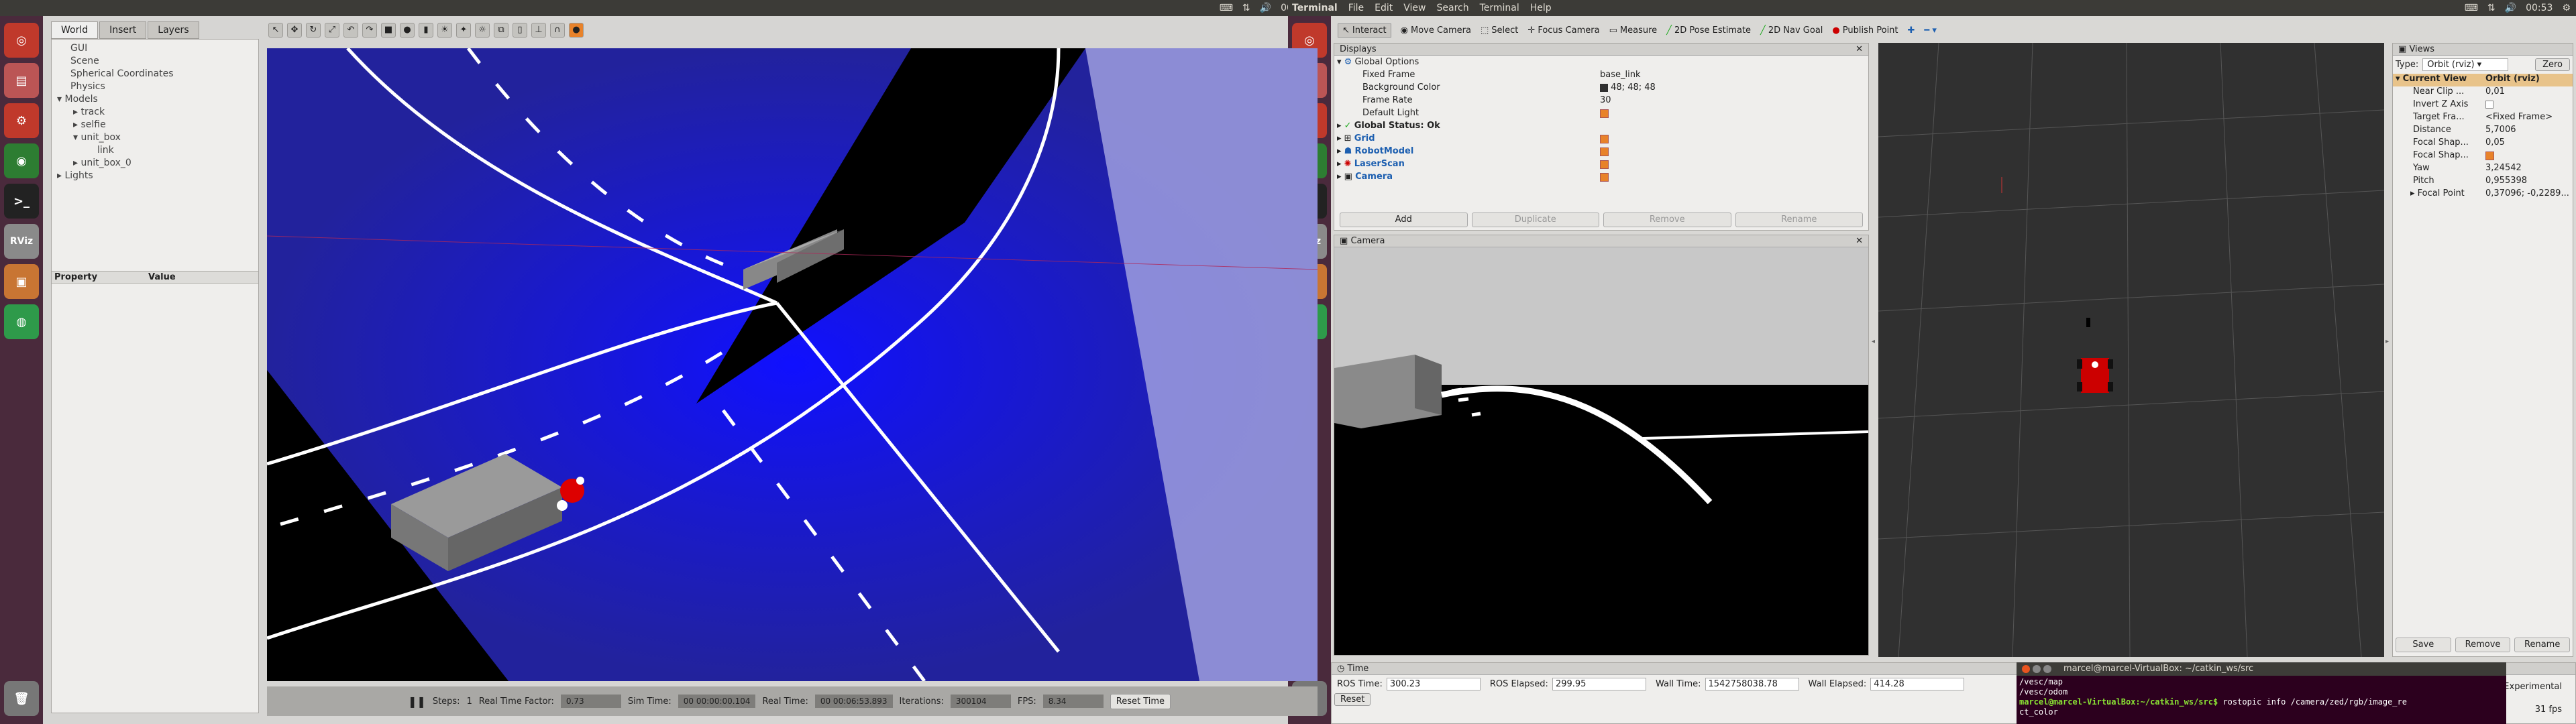 The height and width of the screenshot is (724, 2576). Describe the element at coordinates (123, 30) in the screenshot. I see `tab-insert: Insert` at that location.